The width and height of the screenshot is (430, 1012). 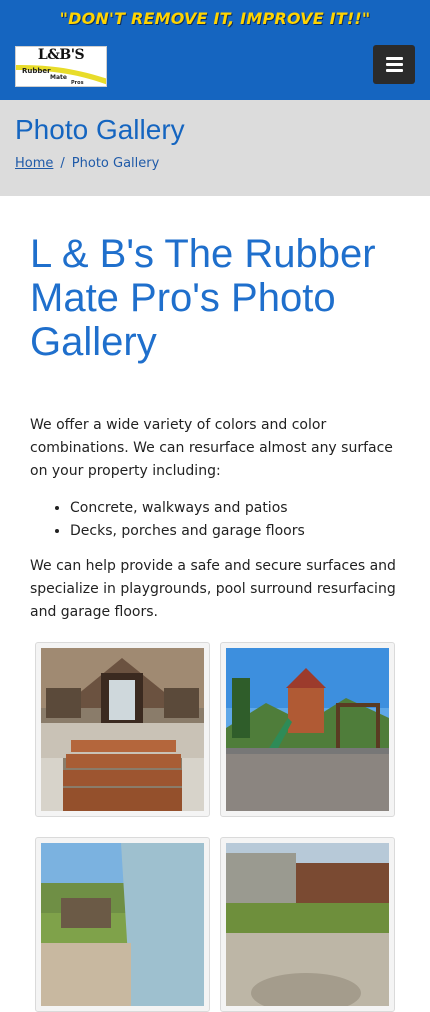 I want to click on playground-photo, so click(x=307, y=729).